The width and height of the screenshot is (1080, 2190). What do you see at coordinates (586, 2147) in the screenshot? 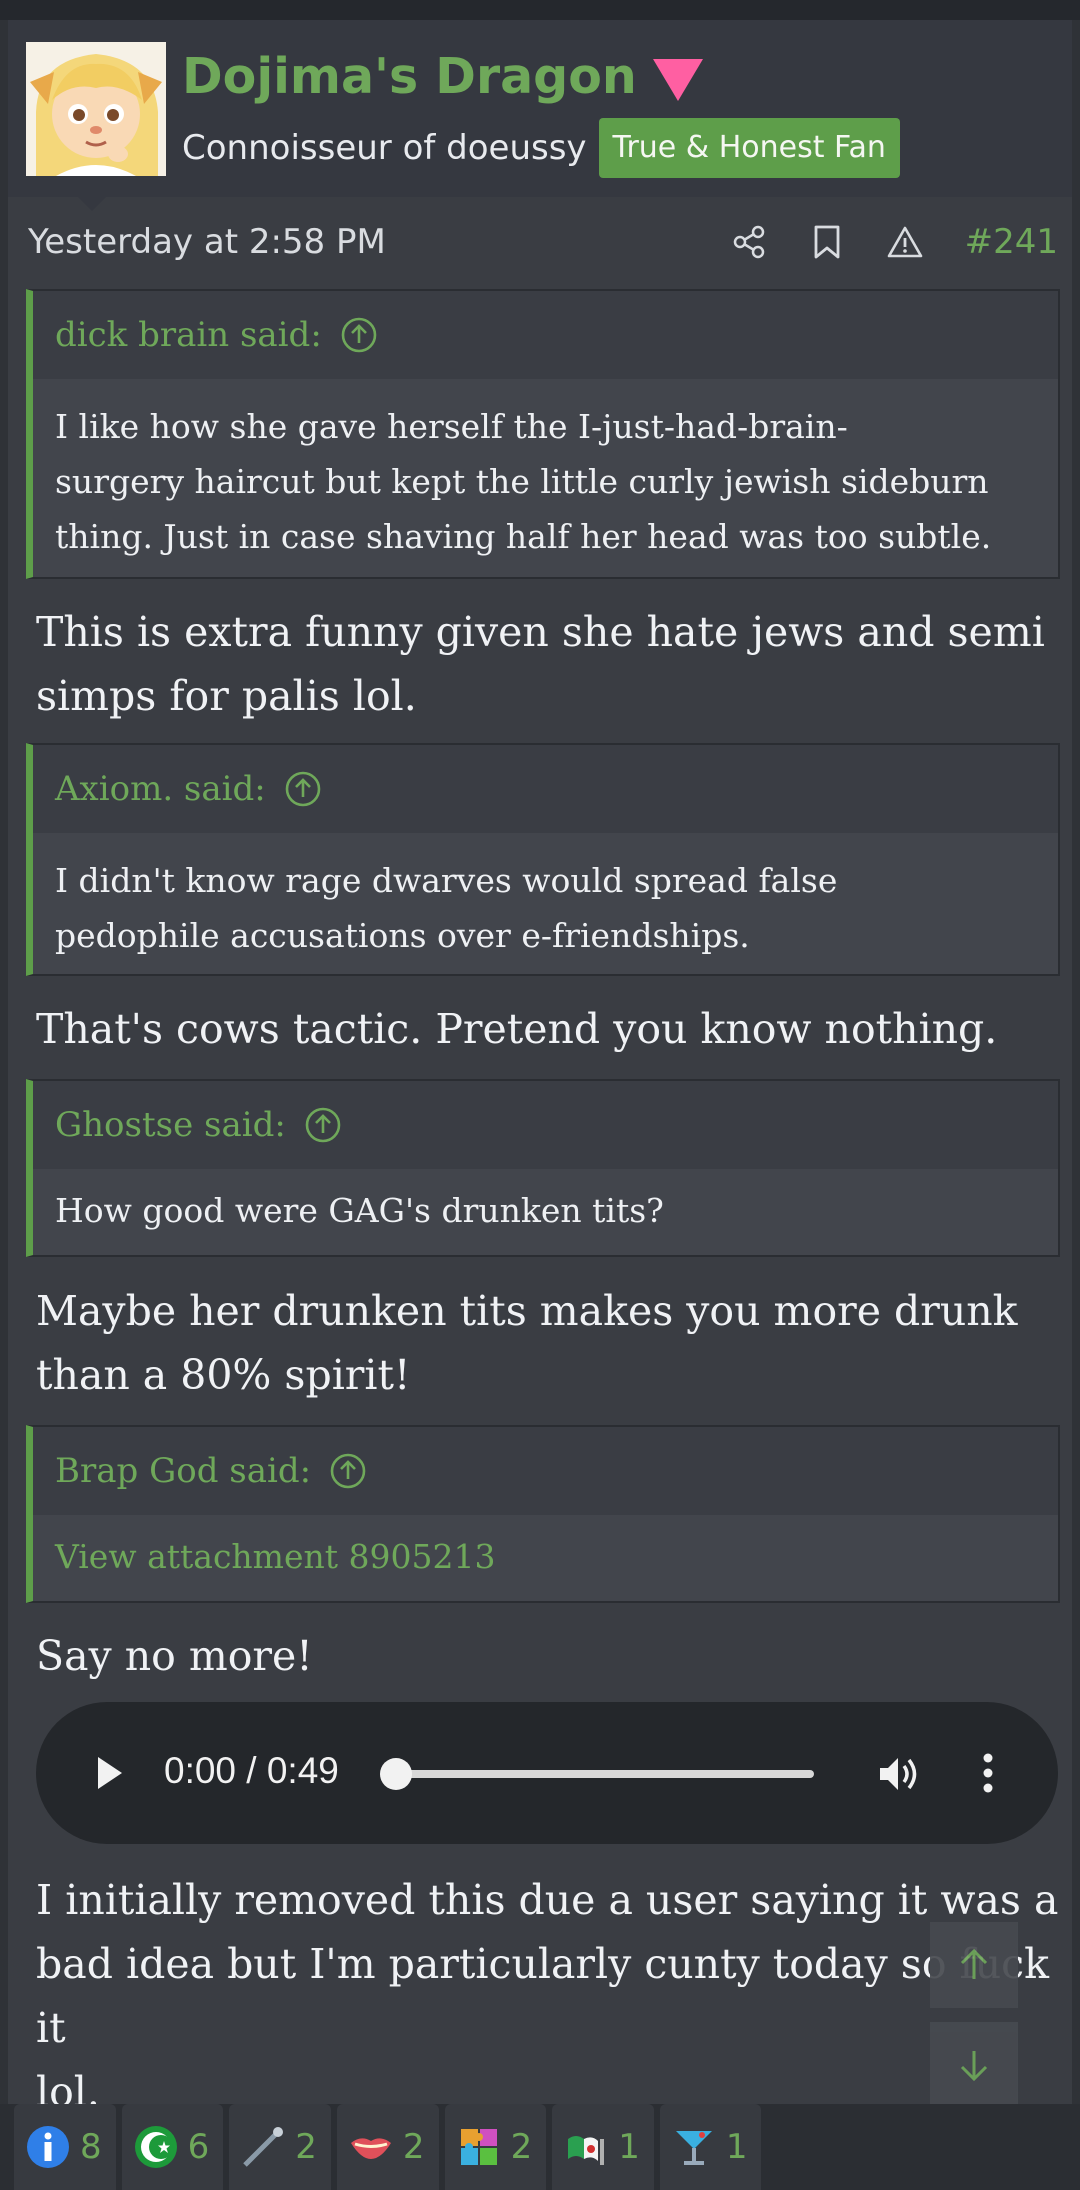
I see `flag-icon` at bounding box center [586, 2147].